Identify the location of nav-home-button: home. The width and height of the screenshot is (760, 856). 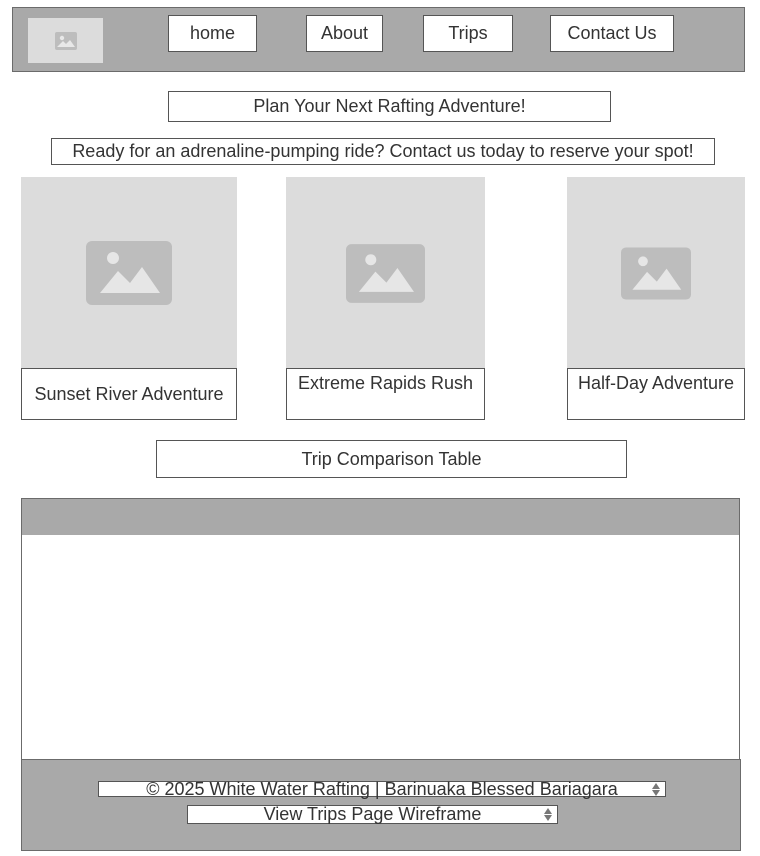
(212, 33).